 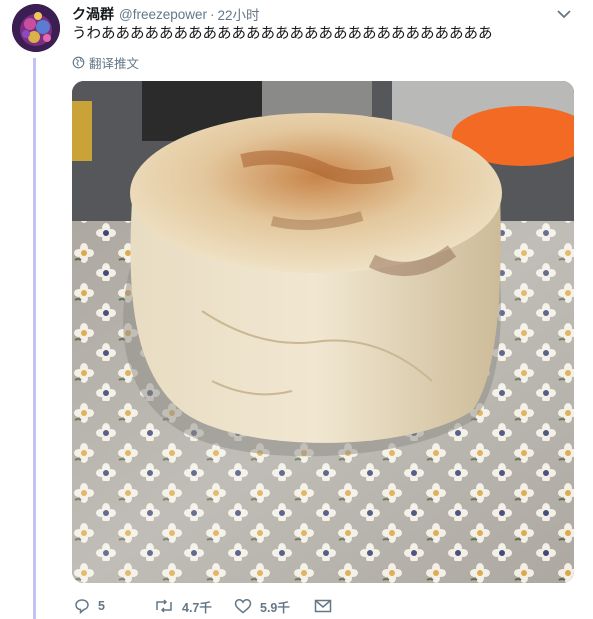 I want to click on timestamp: 22小时, so click(x=239, y=14).